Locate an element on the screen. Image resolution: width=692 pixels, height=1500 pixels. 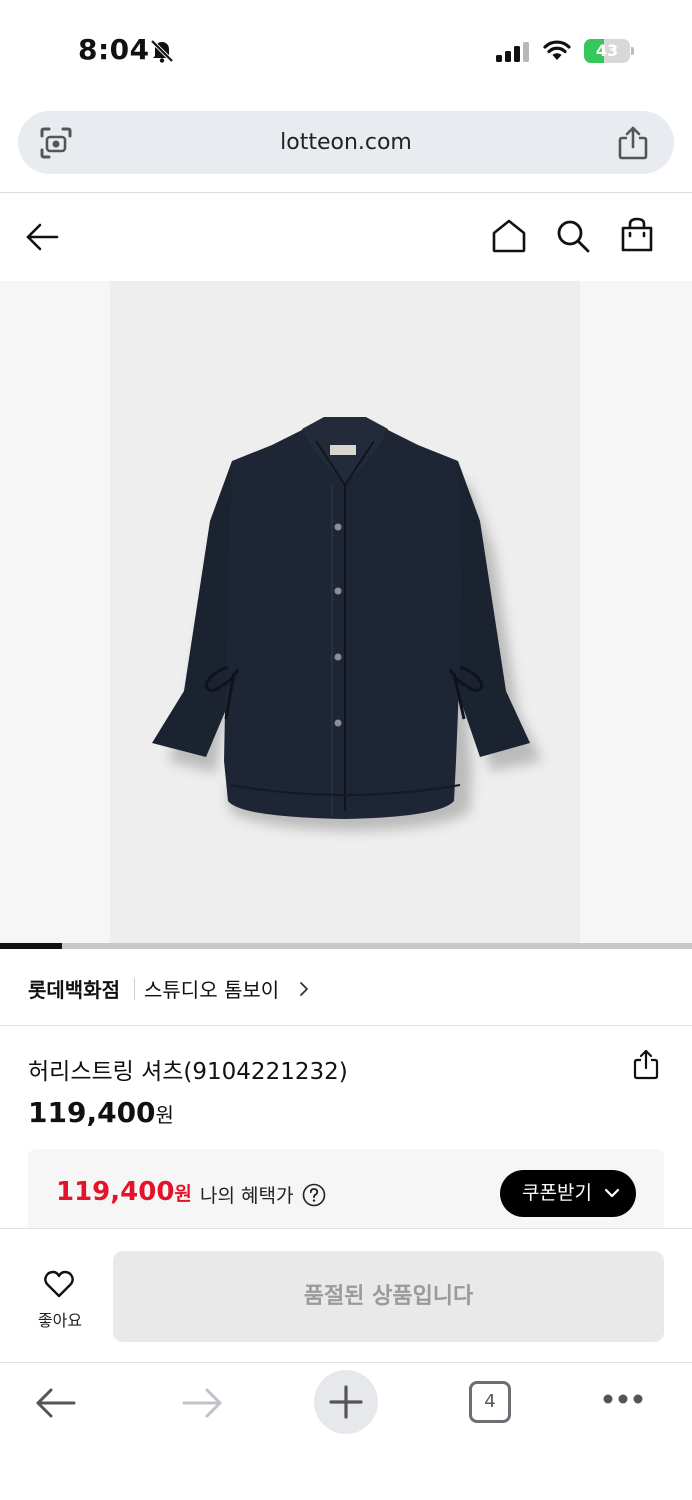
price-unit: 원 is located at coordinates (164, 1115).